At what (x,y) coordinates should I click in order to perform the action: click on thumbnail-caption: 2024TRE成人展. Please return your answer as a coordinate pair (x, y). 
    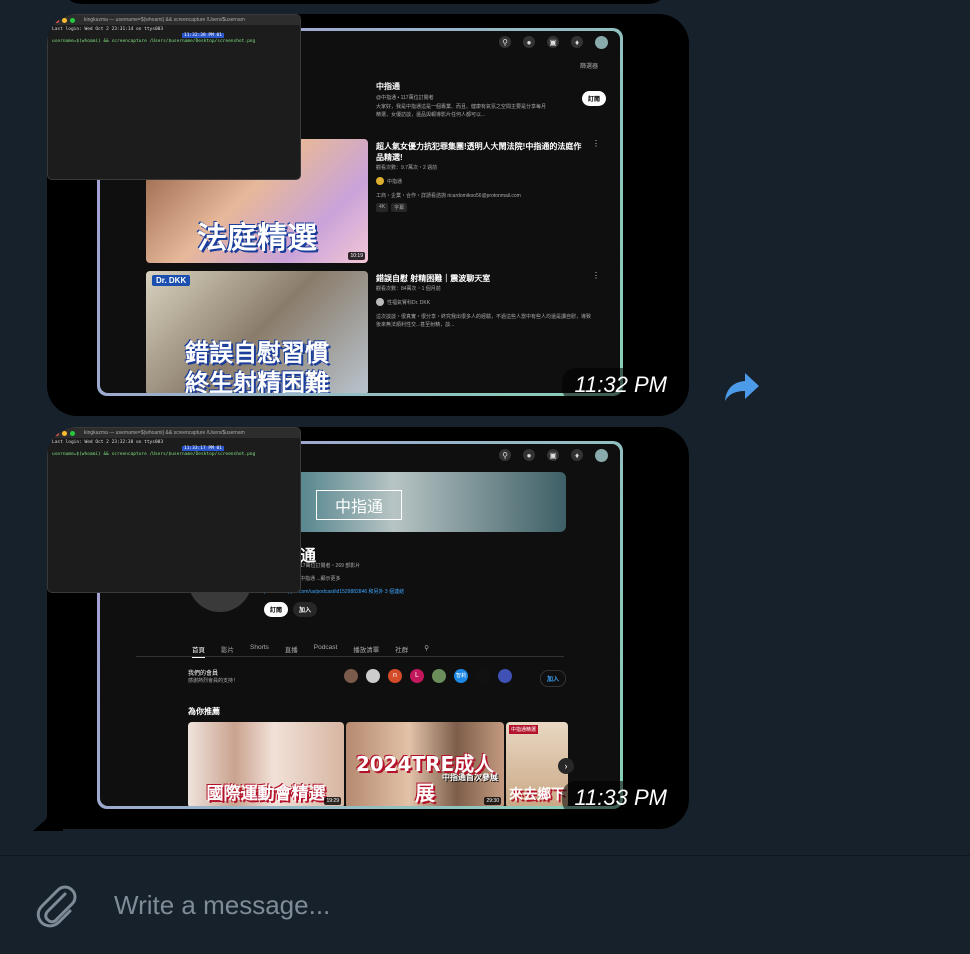
    Looking at the image, I should click on (425, 778).